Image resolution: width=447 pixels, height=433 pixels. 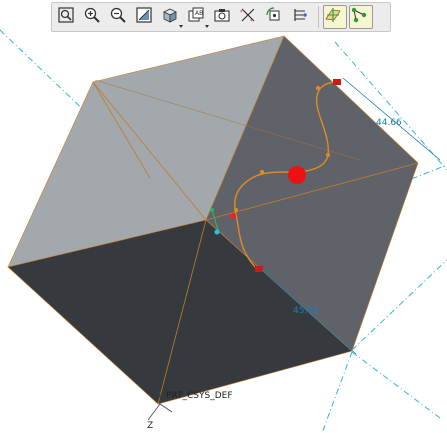 I want to click on spline-midpoint, so click(x=233, y=216).